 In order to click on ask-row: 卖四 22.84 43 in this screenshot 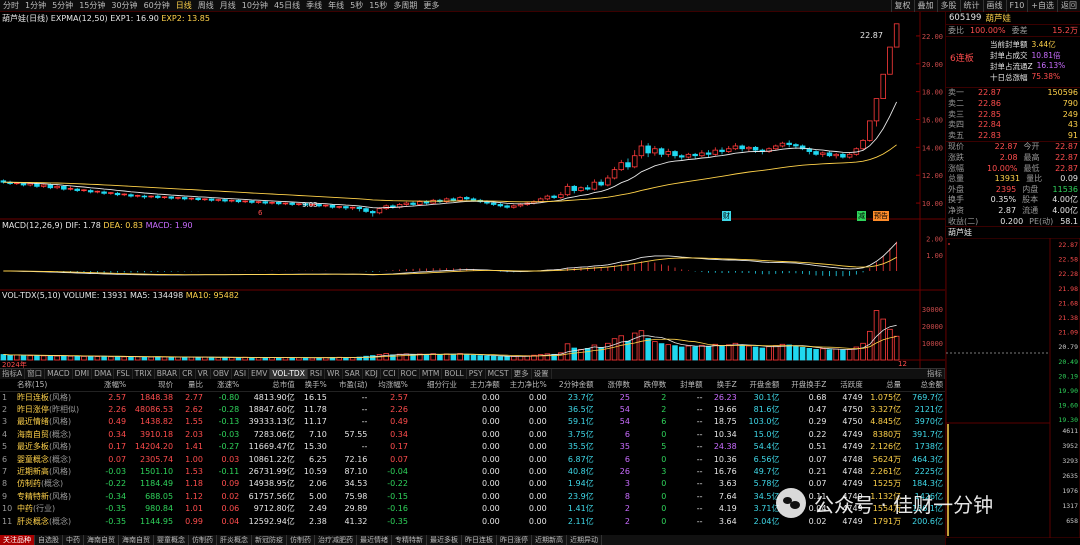, I will do `click(1013, 124)`.